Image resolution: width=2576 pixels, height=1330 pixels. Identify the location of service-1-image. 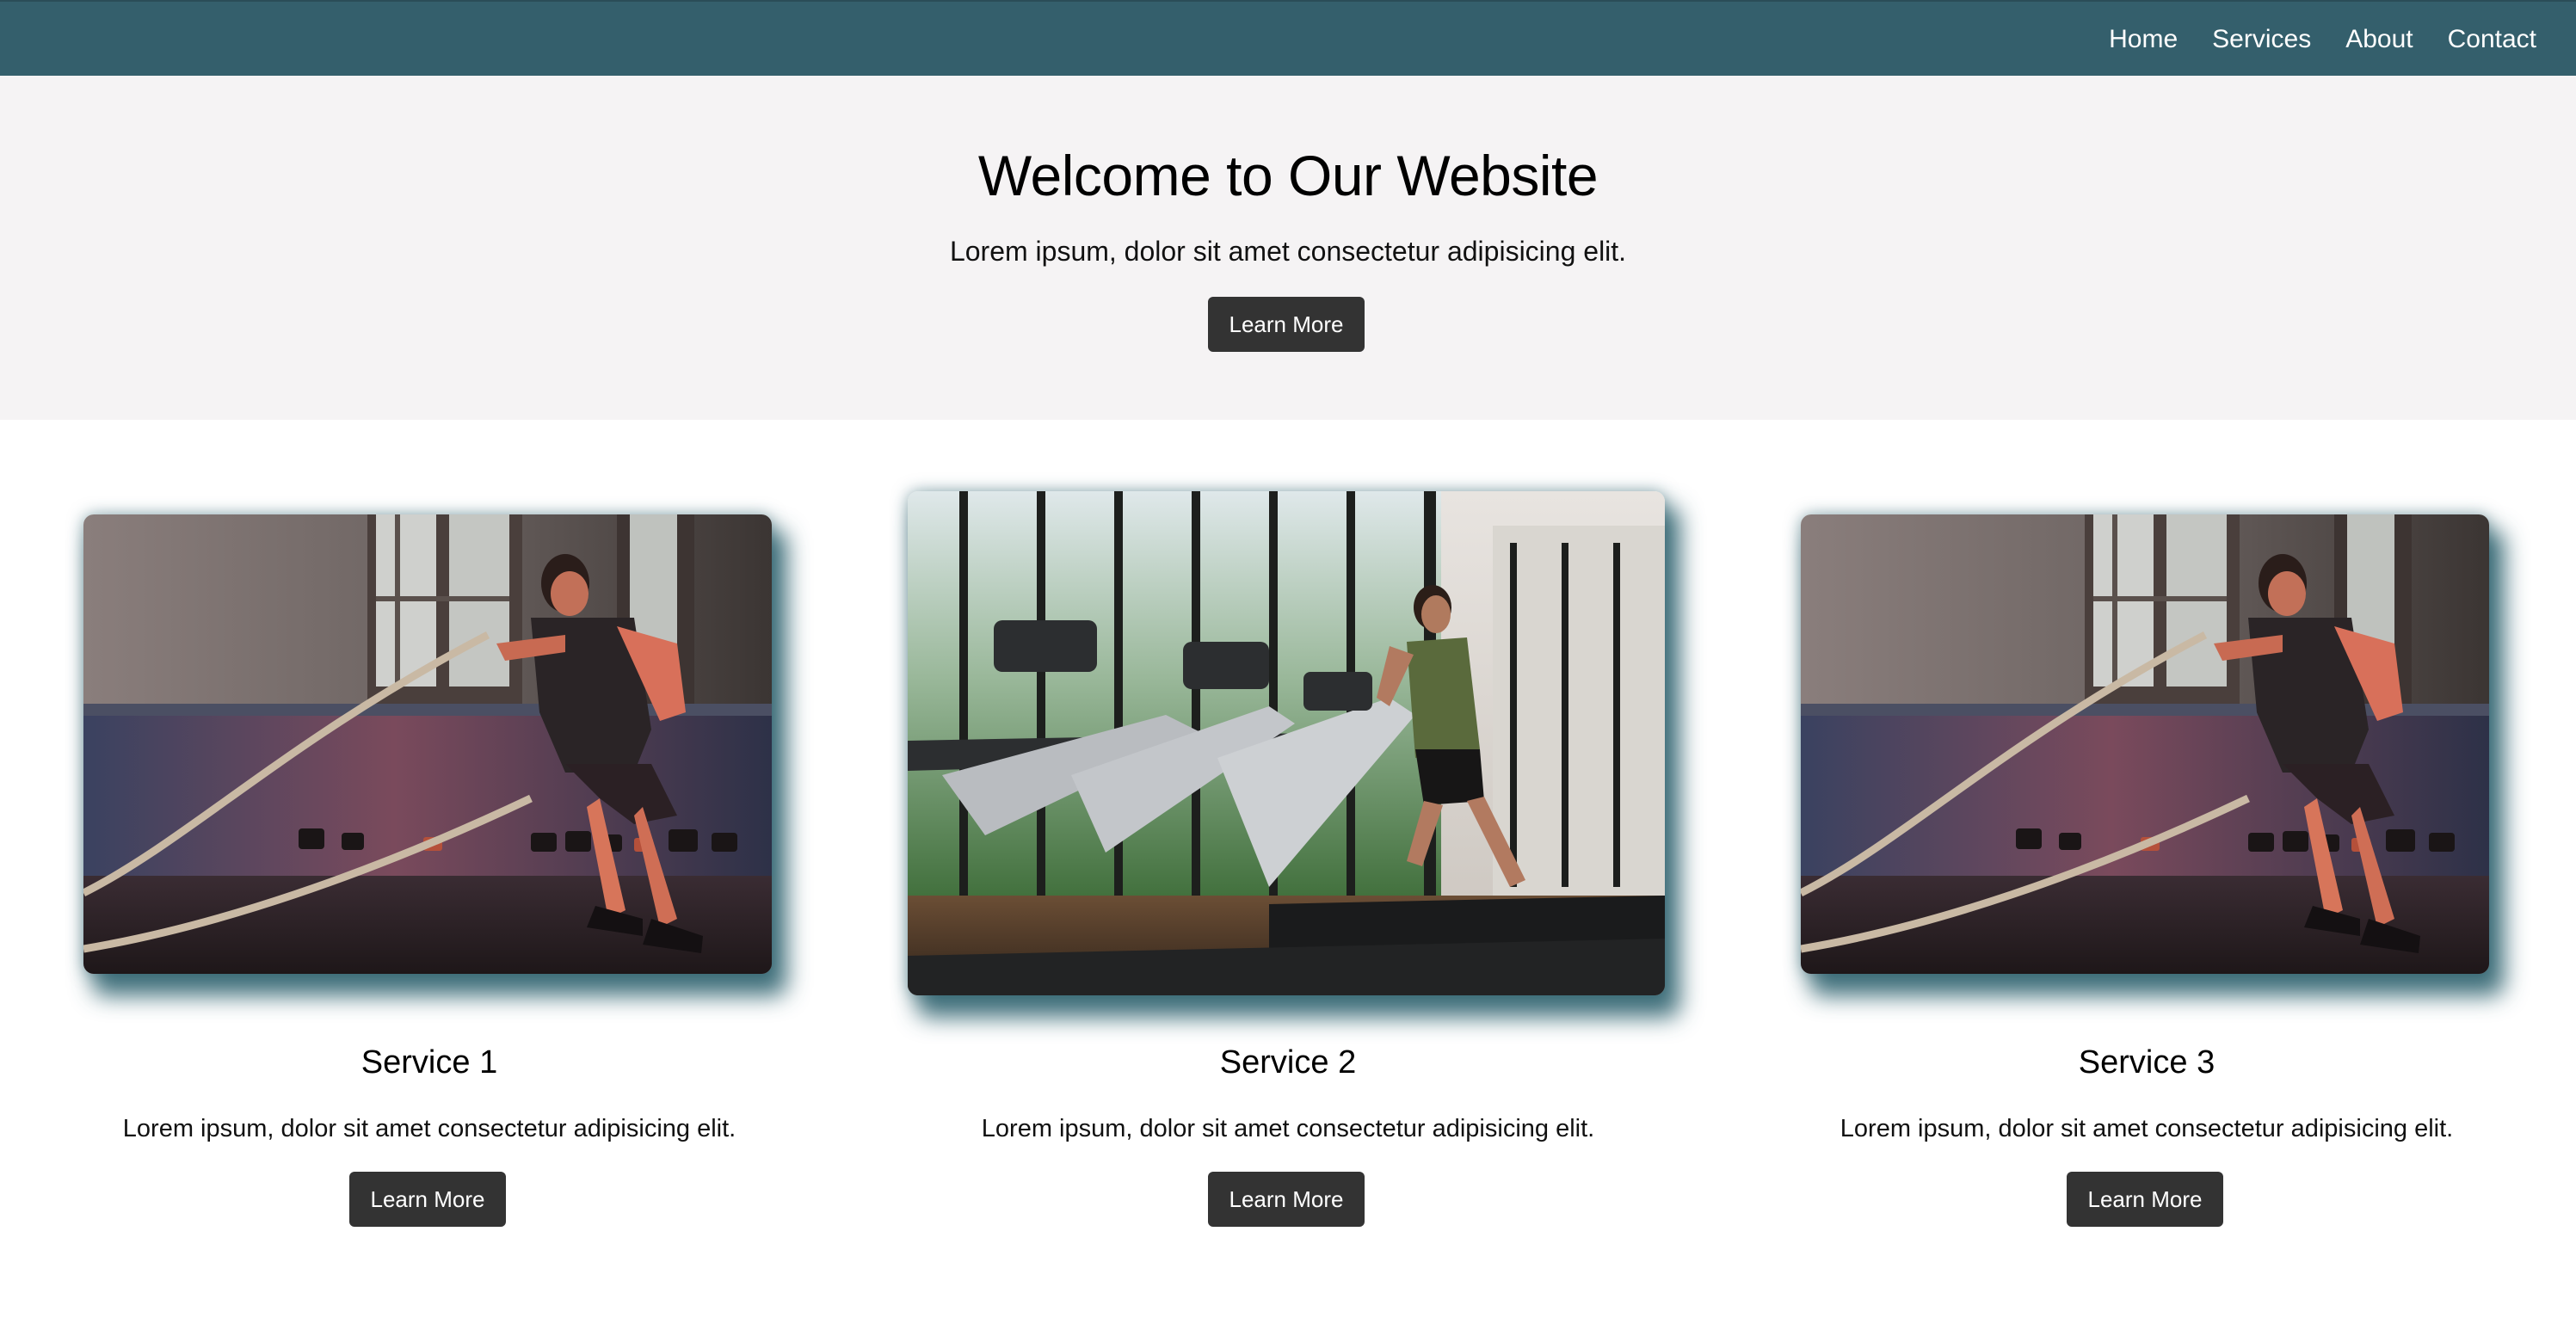
(428, 744).